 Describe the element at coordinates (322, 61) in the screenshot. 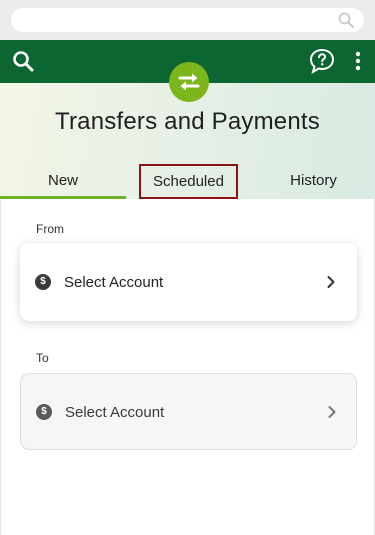

I see `help-chat-icon` at that location.